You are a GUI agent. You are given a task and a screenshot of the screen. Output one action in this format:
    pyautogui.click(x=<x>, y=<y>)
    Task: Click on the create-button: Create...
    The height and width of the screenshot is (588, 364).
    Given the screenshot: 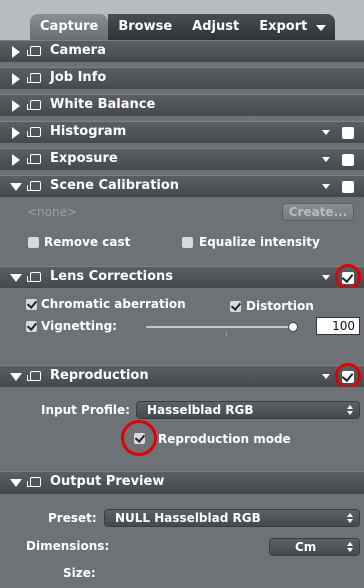 What is the action you would take?
    pyautogui.click(x=318, y=212)
    